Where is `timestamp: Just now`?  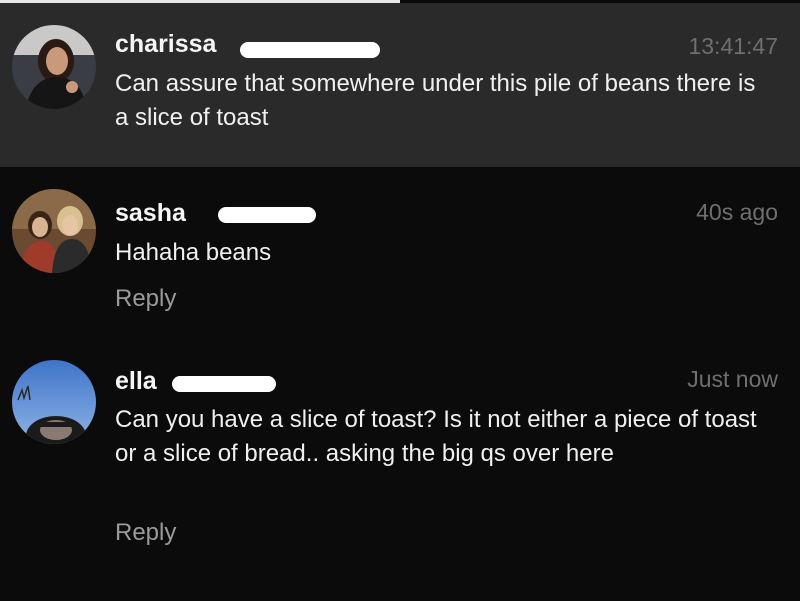 timestamp: Just now is located at coordinates (732, 379).